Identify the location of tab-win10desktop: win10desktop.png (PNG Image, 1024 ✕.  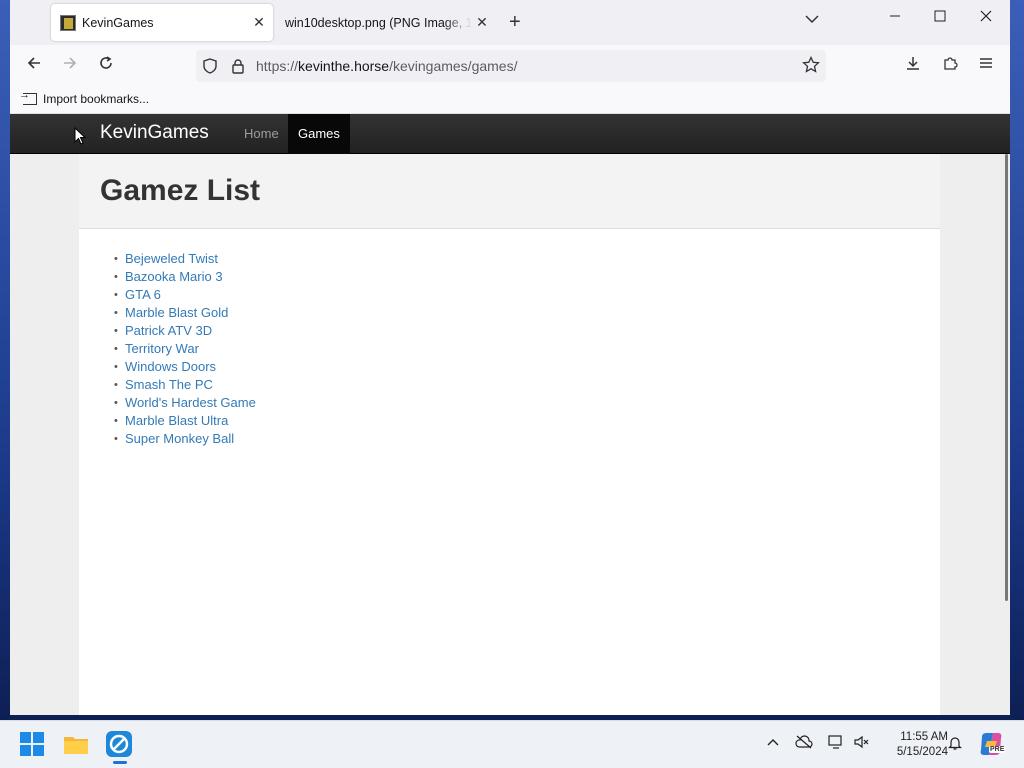
(386, 22).